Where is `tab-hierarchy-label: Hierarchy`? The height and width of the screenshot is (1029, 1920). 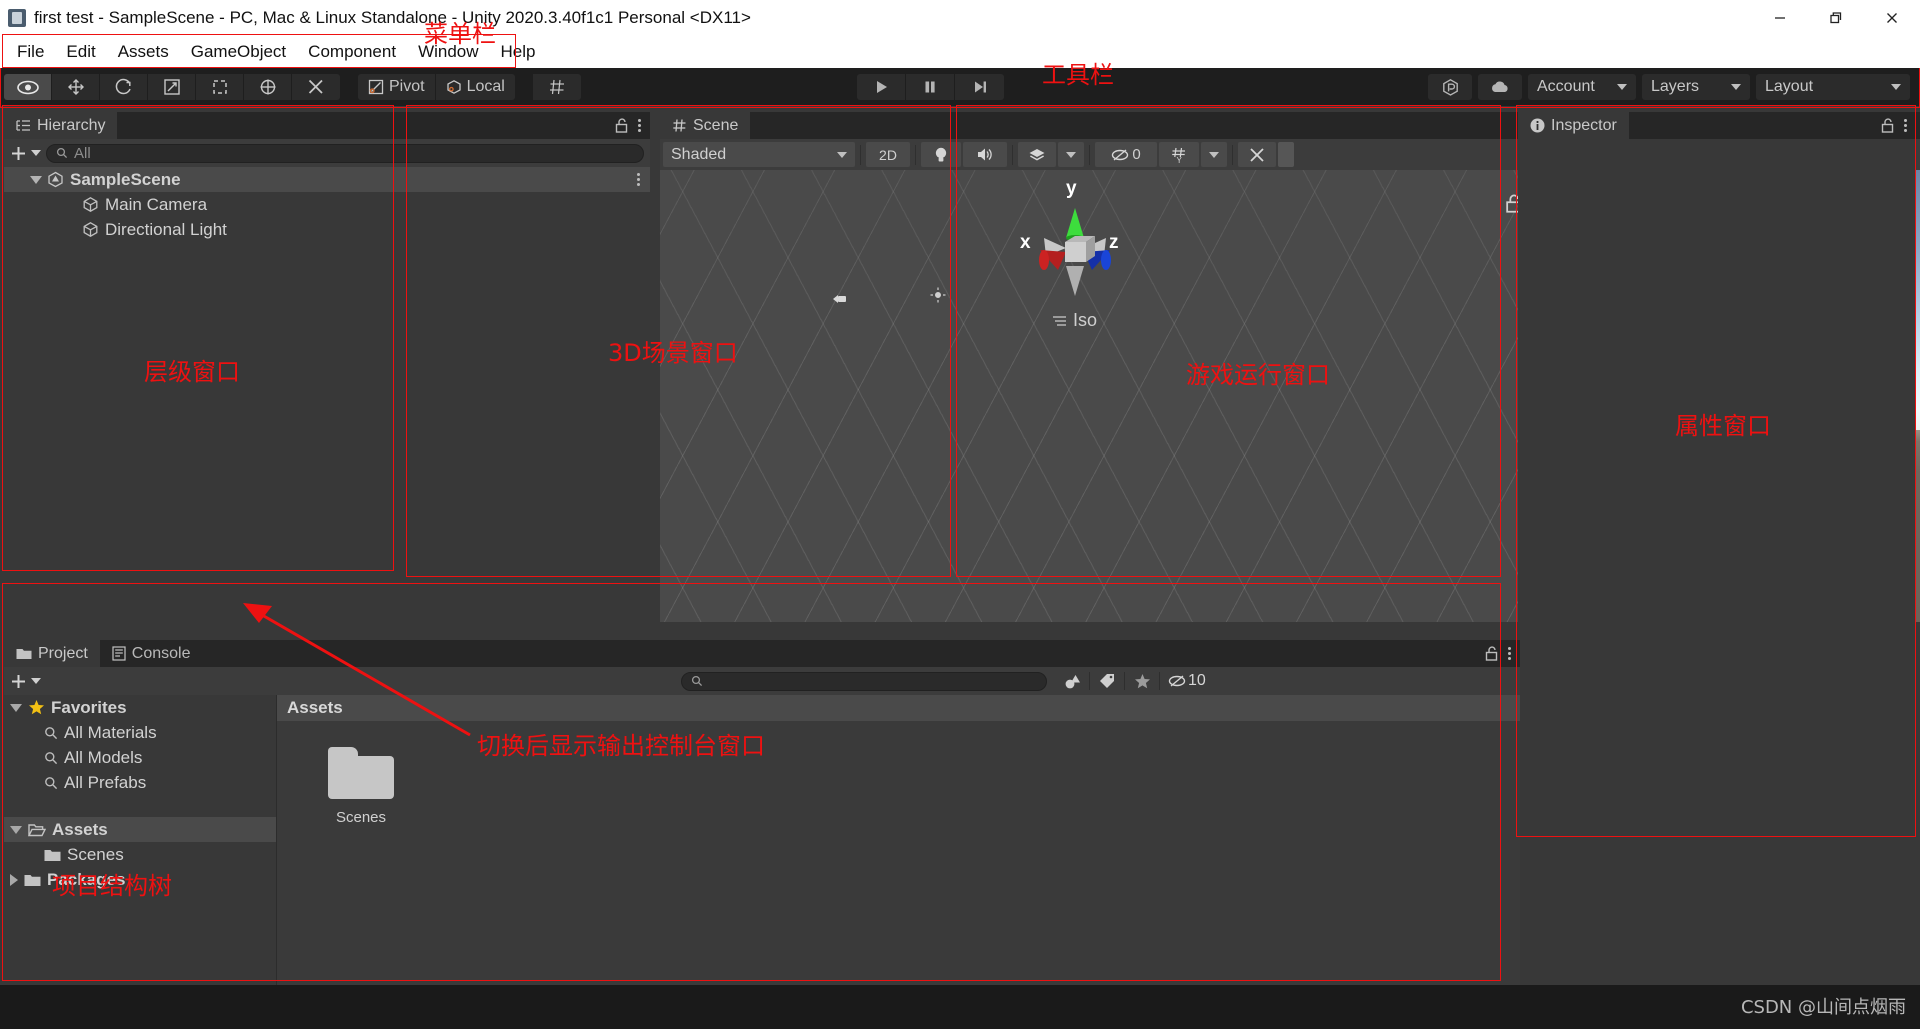 tab-hierarchy-label: Hierarchy is located at coordinates (71, 125).